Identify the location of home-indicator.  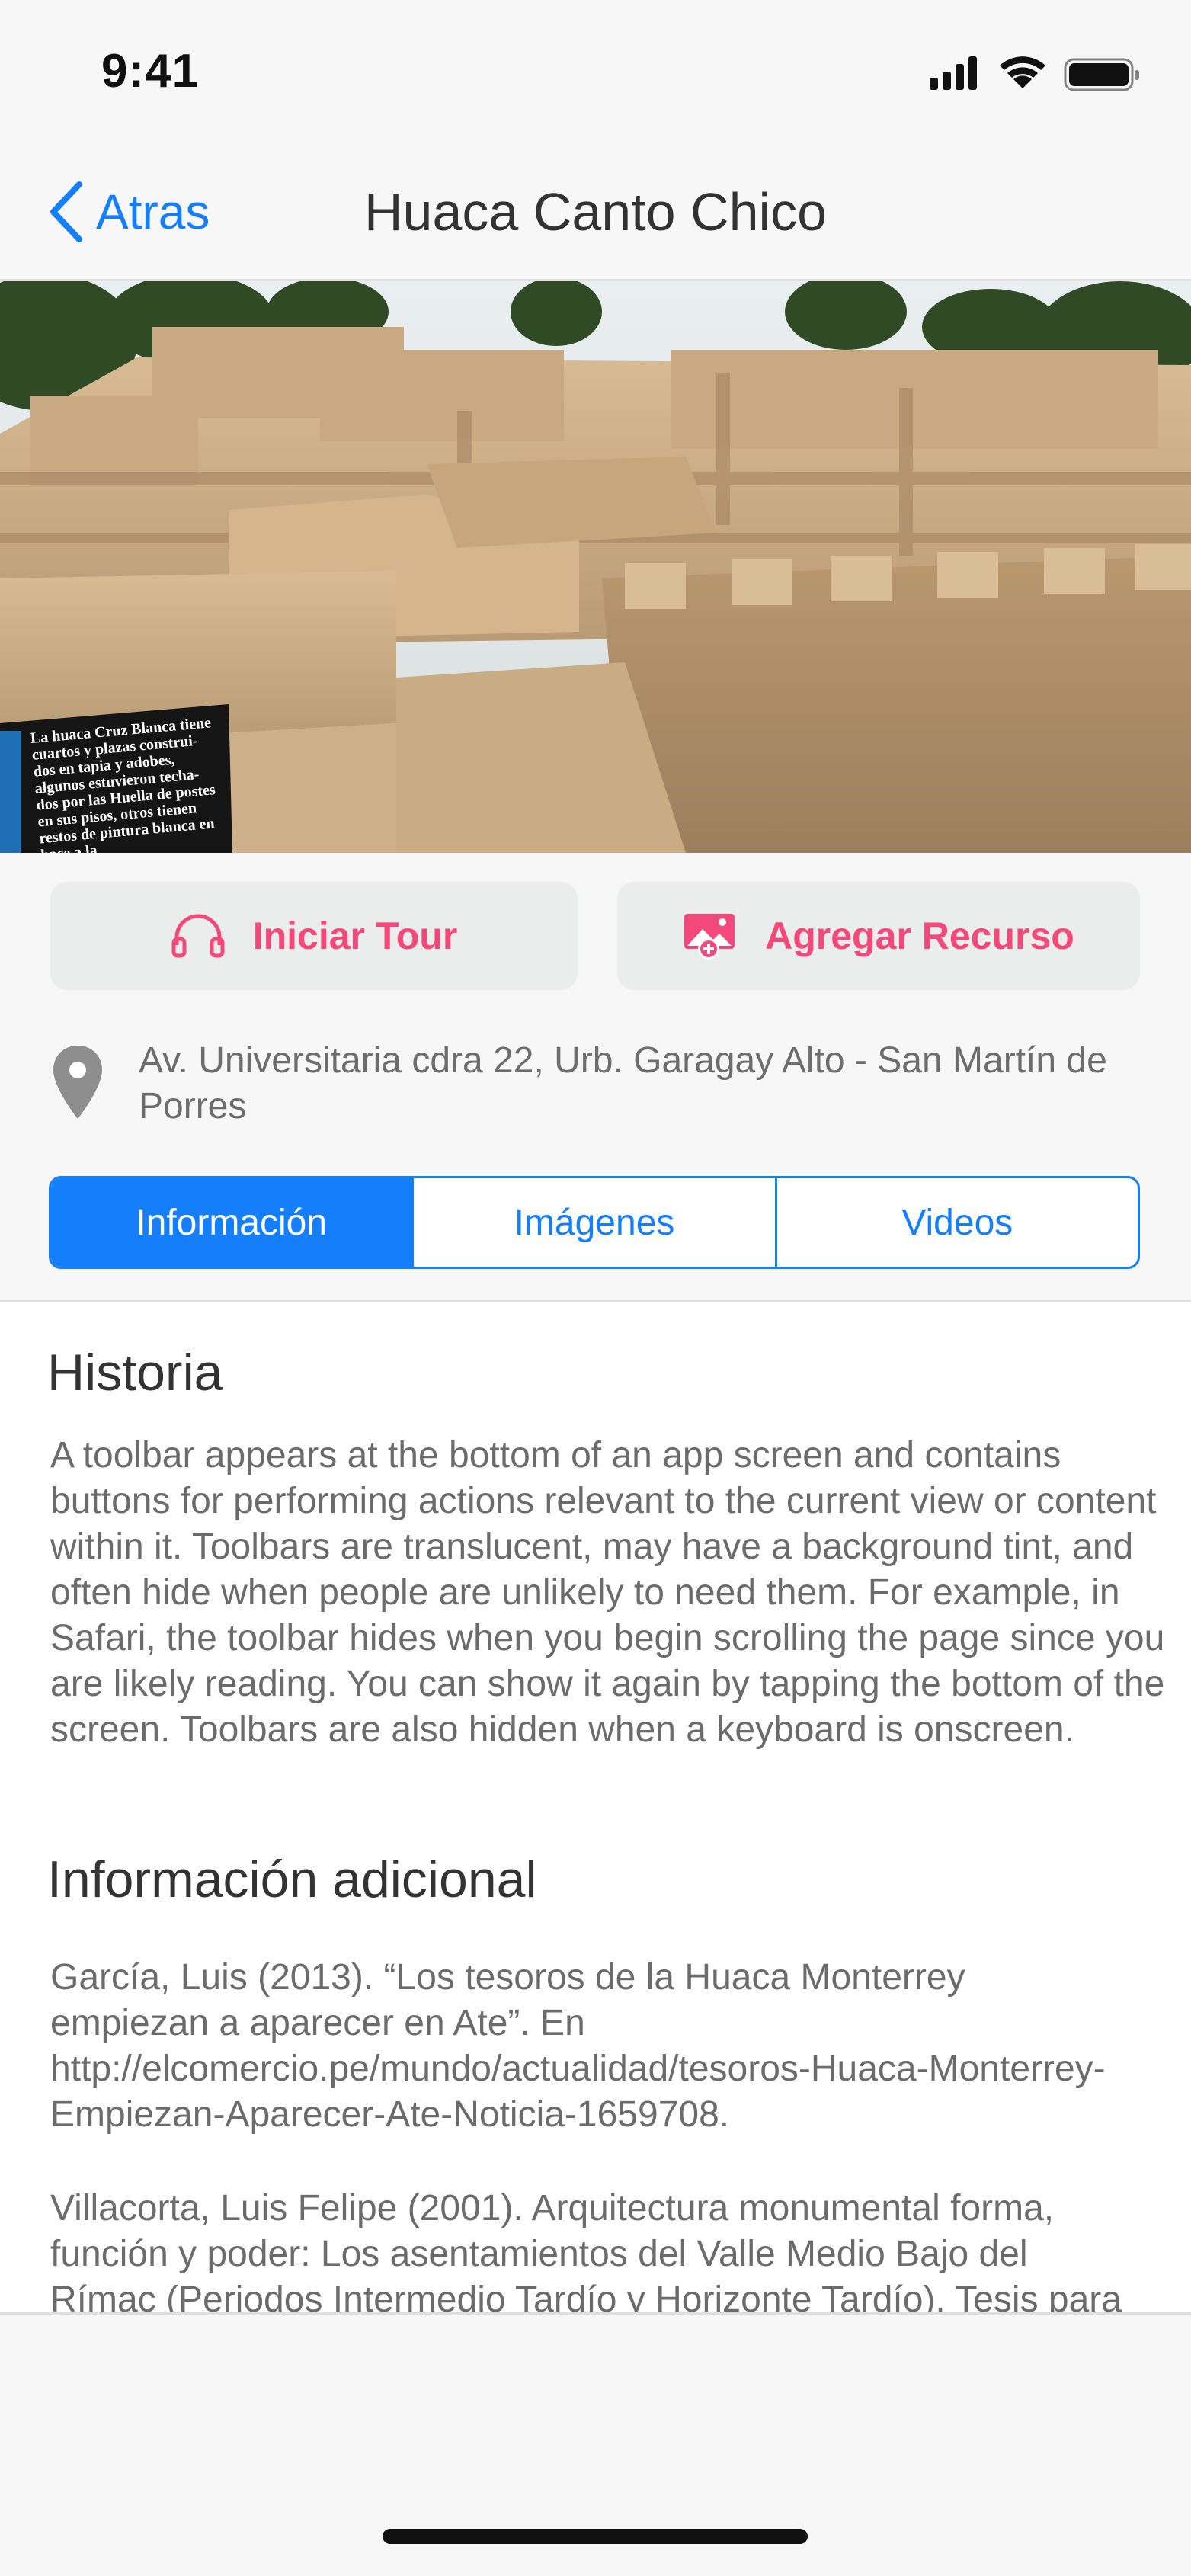
(595, 2536).